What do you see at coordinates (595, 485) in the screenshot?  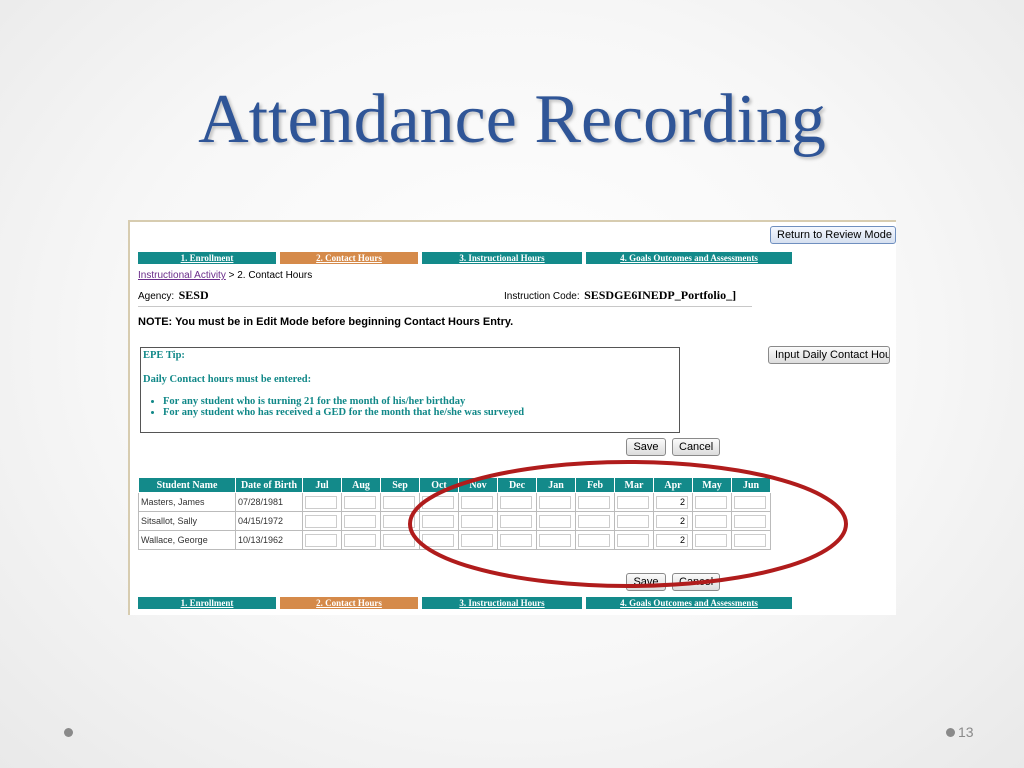 I see `col-header-month: Feb` at bounding box center [595, 485].